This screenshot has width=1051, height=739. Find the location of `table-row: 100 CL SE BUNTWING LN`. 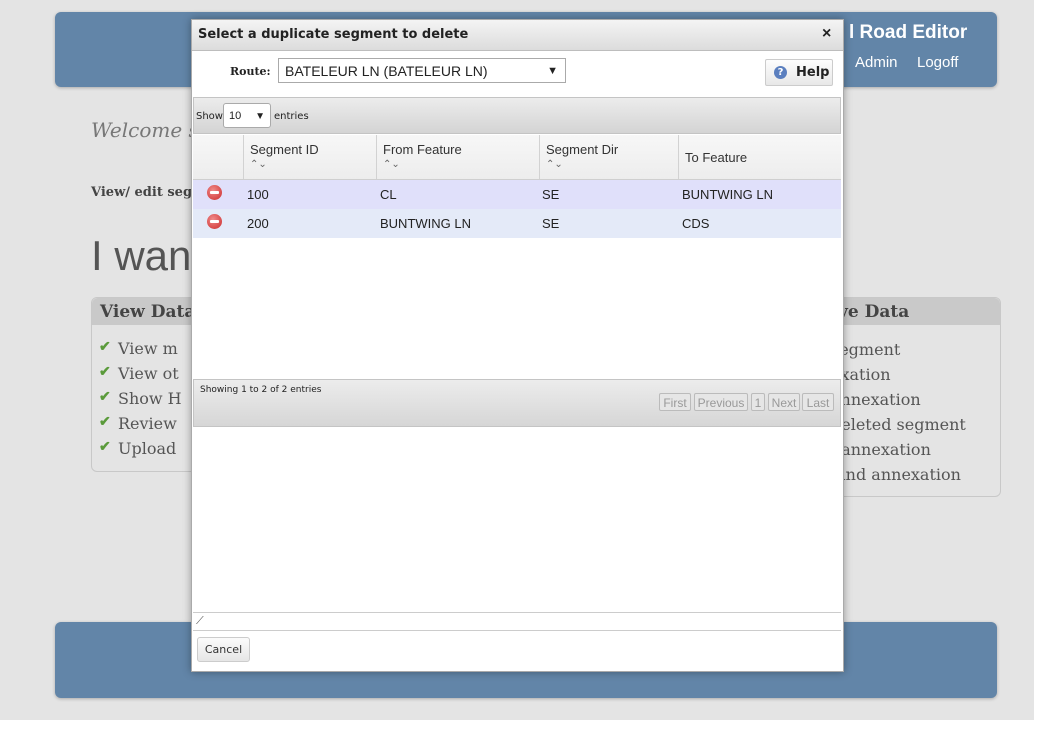

table-row: 100 CL SE BUNTWING LN is located at coordinates (517, 194).